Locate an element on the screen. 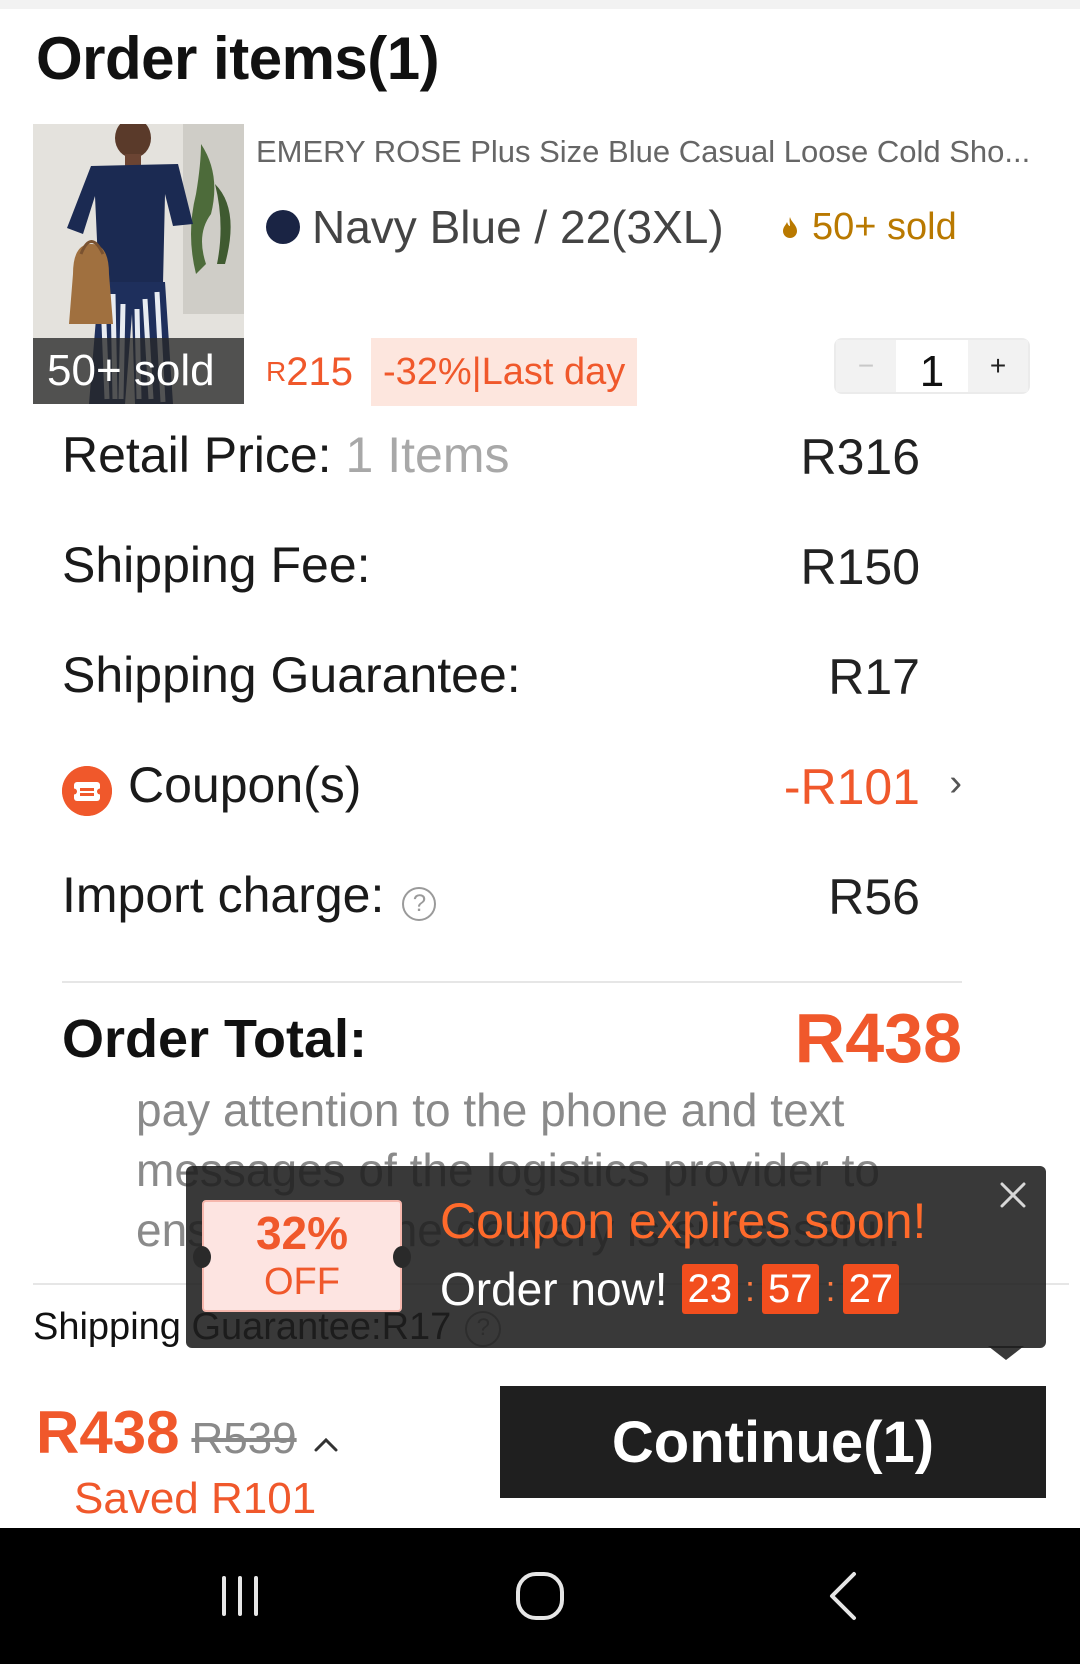  qty-increase-button: + is located at coordinates (998, 366).